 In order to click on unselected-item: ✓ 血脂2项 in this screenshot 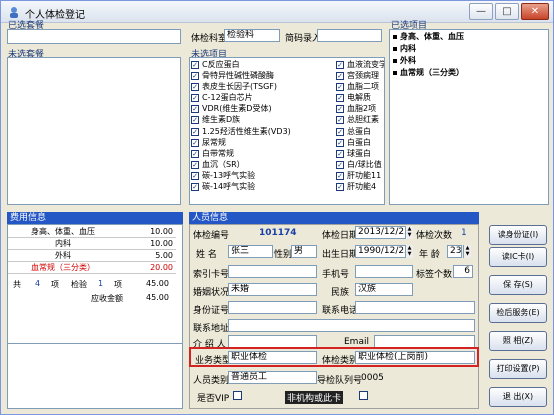, I will do `click(359, 108)`.